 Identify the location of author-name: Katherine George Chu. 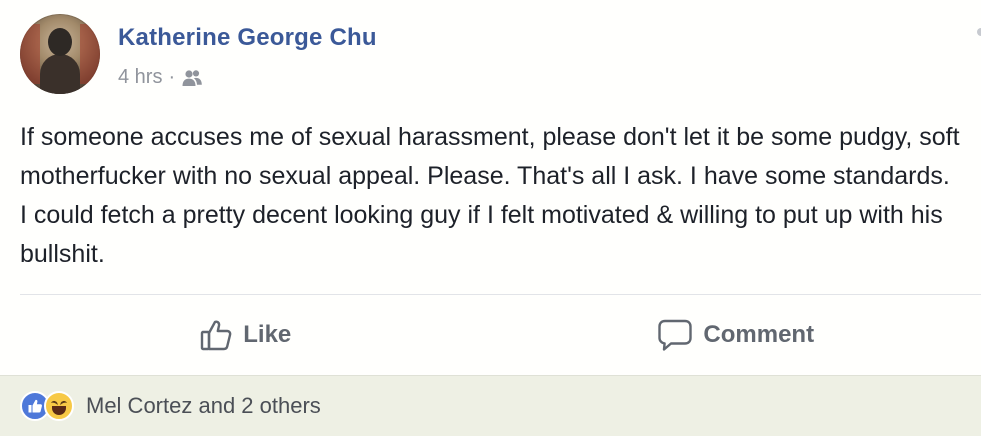
(247, 38).